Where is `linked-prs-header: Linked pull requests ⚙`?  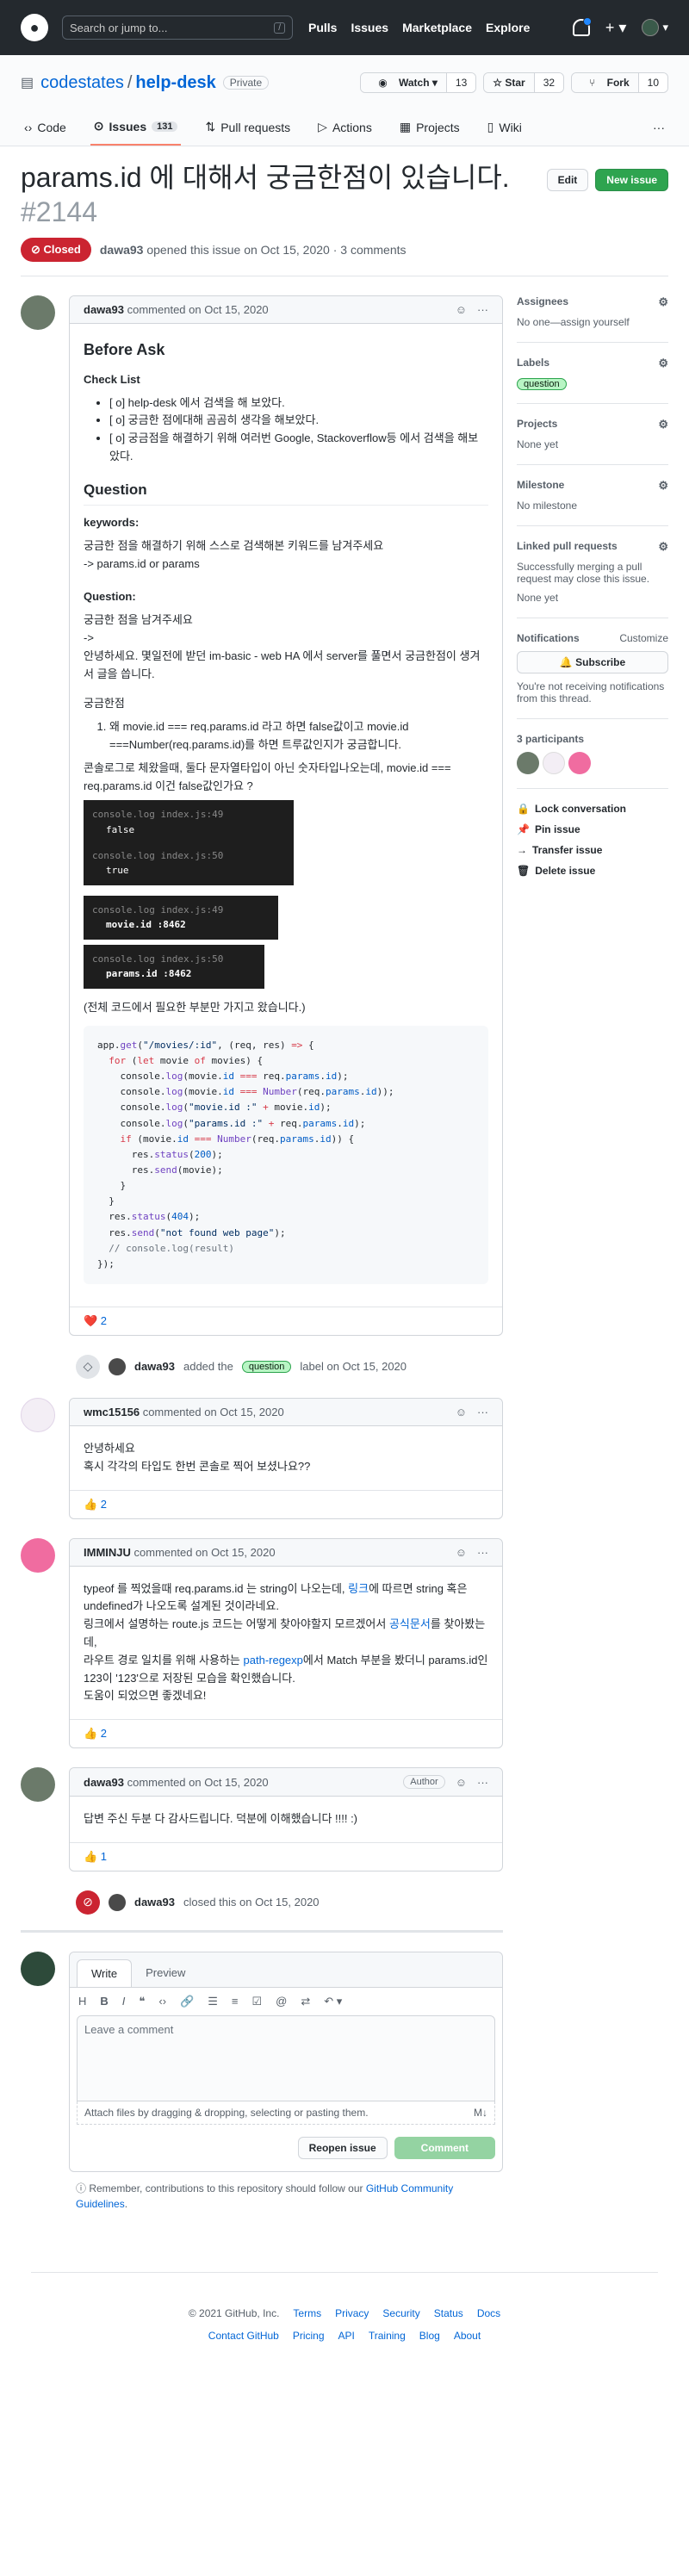 linked-prs-header: Linked pull requests ⚙ is located at coordinates (592, 547).